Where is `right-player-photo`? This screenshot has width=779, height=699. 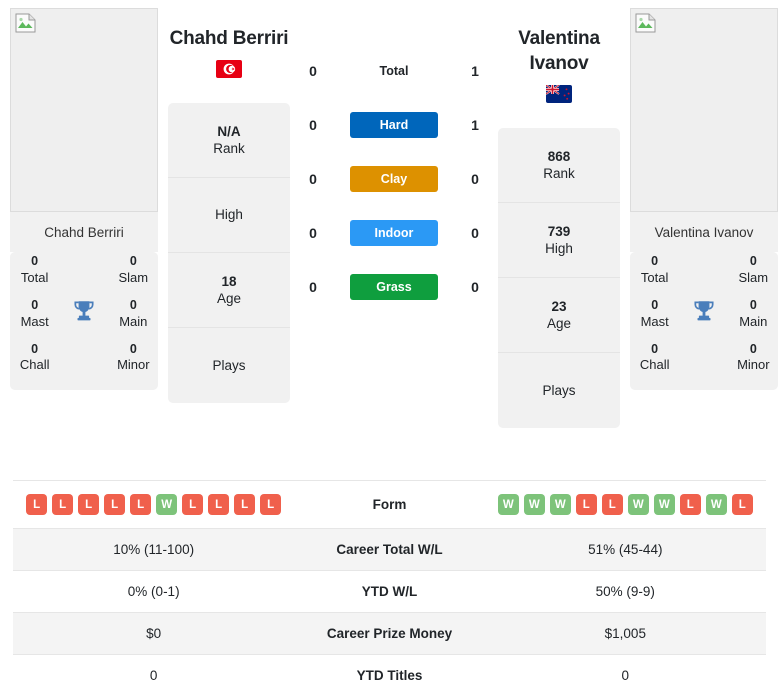 right-player-photo is located at coordinates (704, 110).